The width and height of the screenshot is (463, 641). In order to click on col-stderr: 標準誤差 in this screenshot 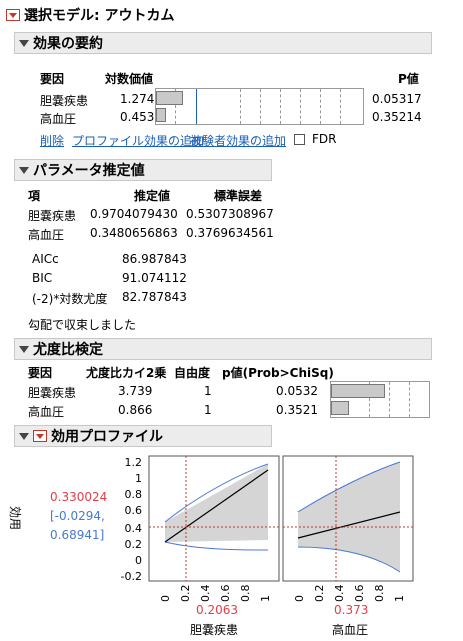, I will do `click(238, 196)`.